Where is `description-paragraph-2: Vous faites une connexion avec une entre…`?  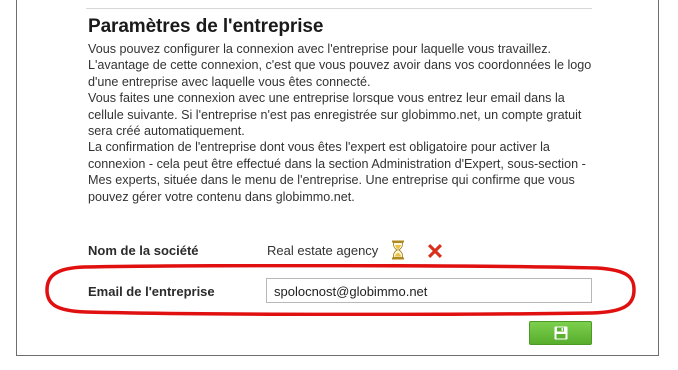 description-paragraph-2: Vous faites une connexion avec une entre… is located at coordinates (335, 115).